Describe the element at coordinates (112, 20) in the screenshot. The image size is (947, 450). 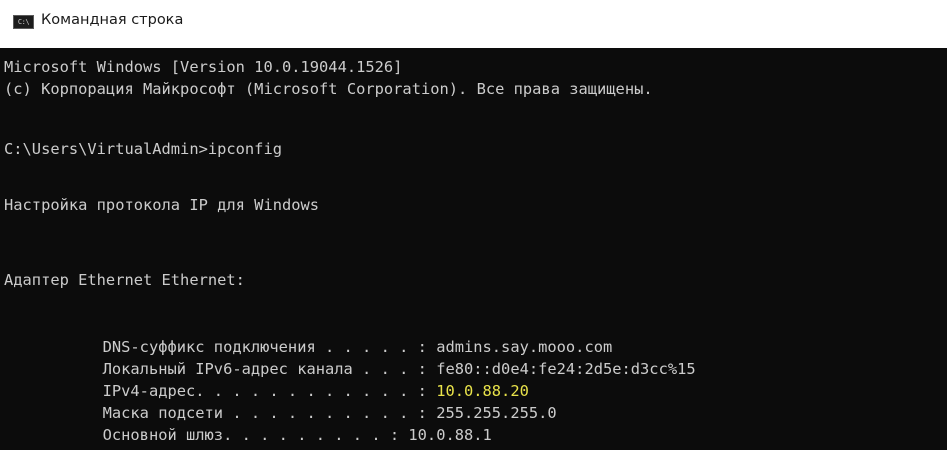
I see `window-title: Командная строка` at that location.